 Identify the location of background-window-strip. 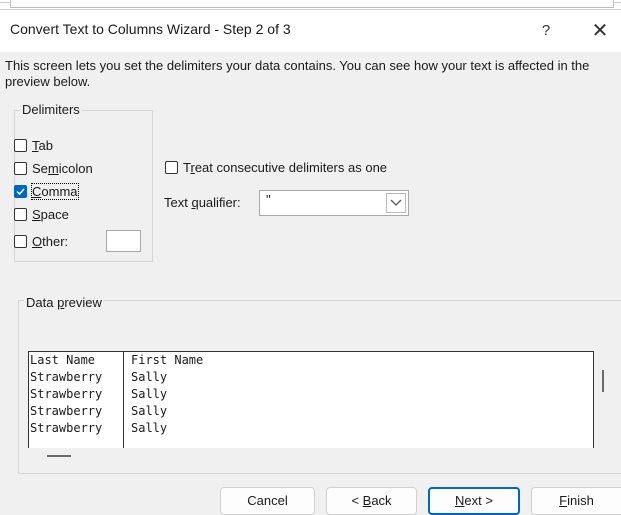
(310, 4).